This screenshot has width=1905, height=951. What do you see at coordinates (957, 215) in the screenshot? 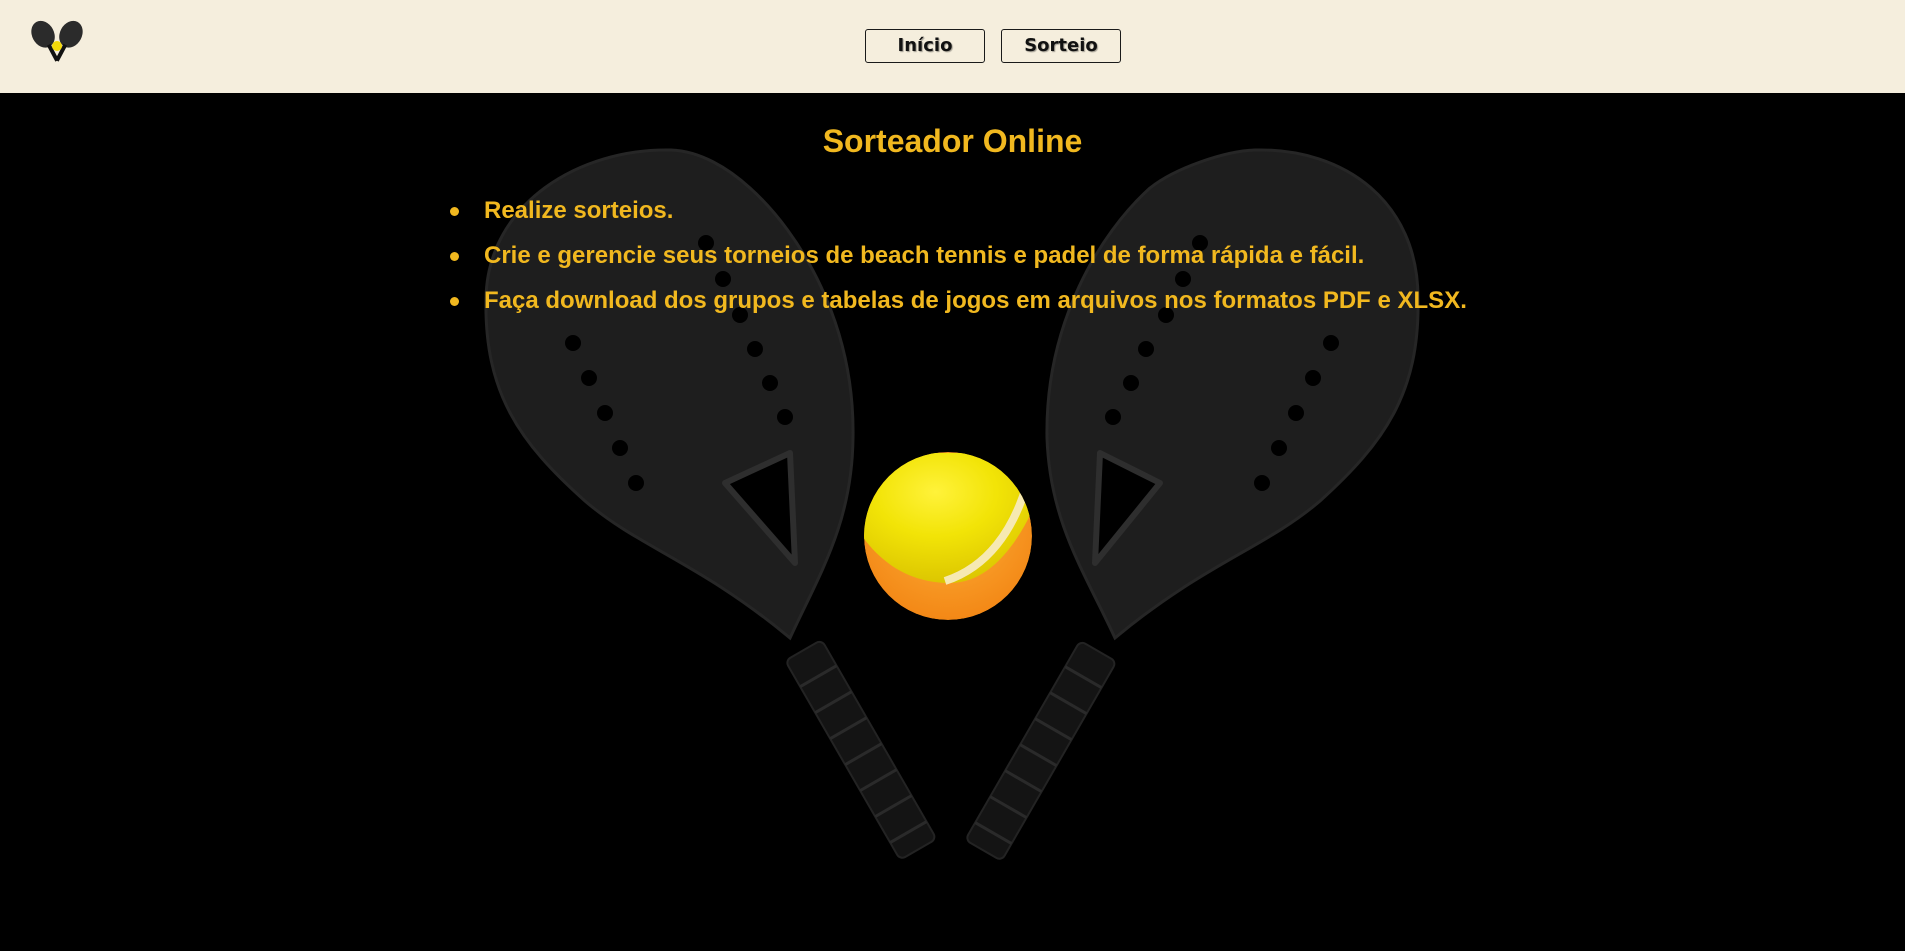
I see `list-item: Realize sorteios.` at bounding box center [957, 215].